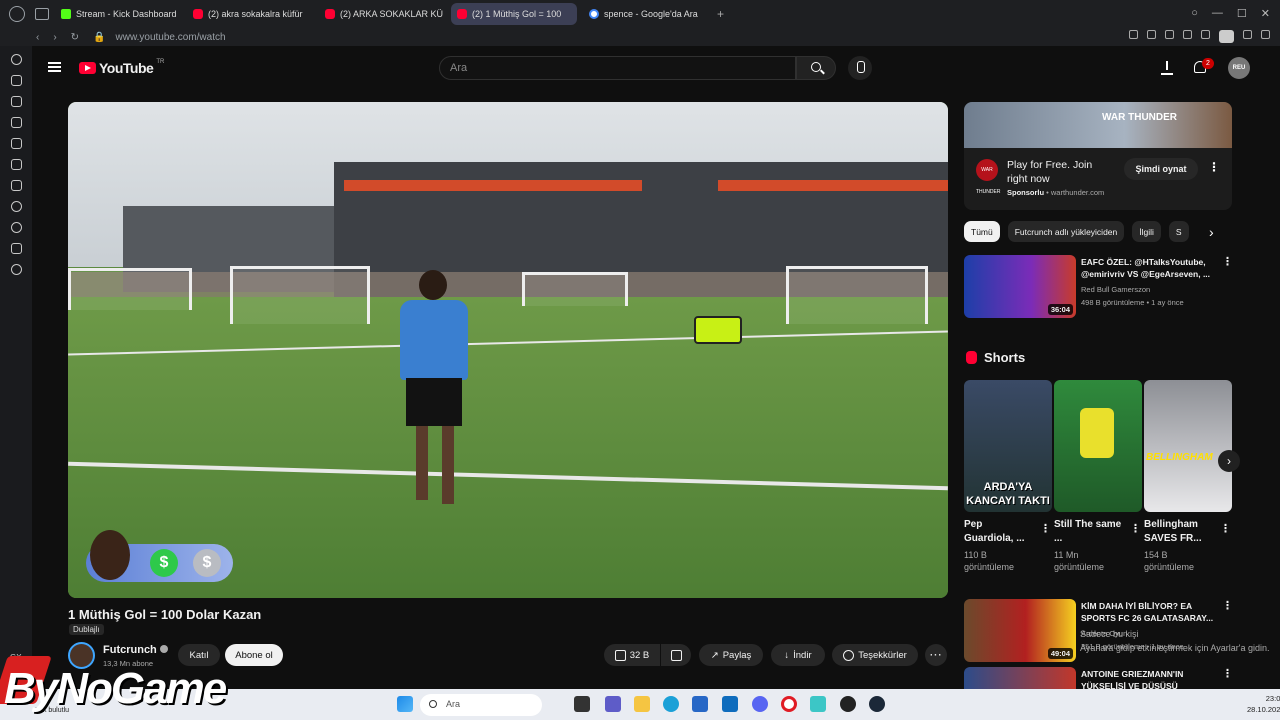 The height and width of the screenshot is (720, 1280). What do you see at coordinates (16, 206) in the screenshot?
I see `spotify-icon` at bounding box center [16, 206].